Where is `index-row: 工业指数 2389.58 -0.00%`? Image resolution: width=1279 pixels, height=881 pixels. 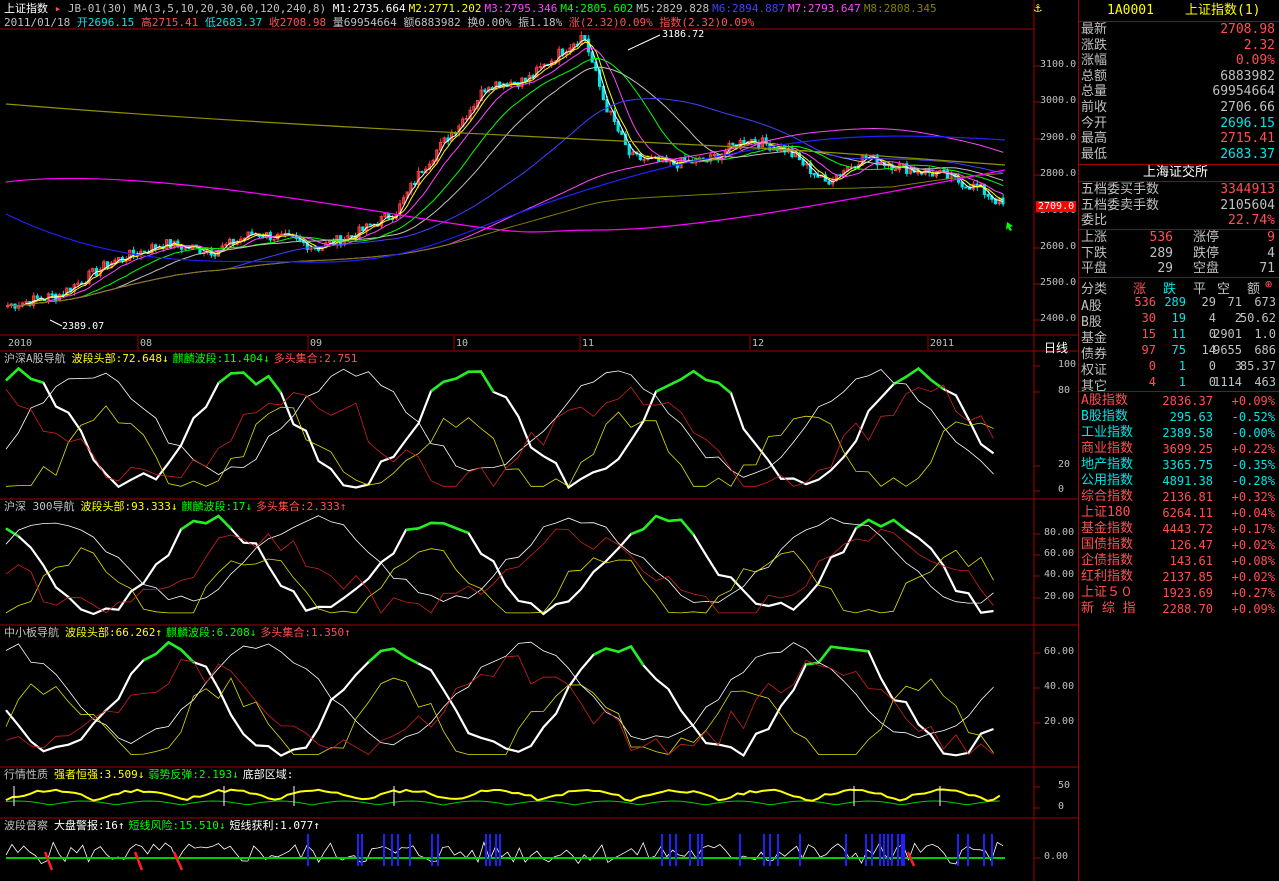 index-row: 工业指数 2389.58 -0.00% is located at coordinates (1179, 433).